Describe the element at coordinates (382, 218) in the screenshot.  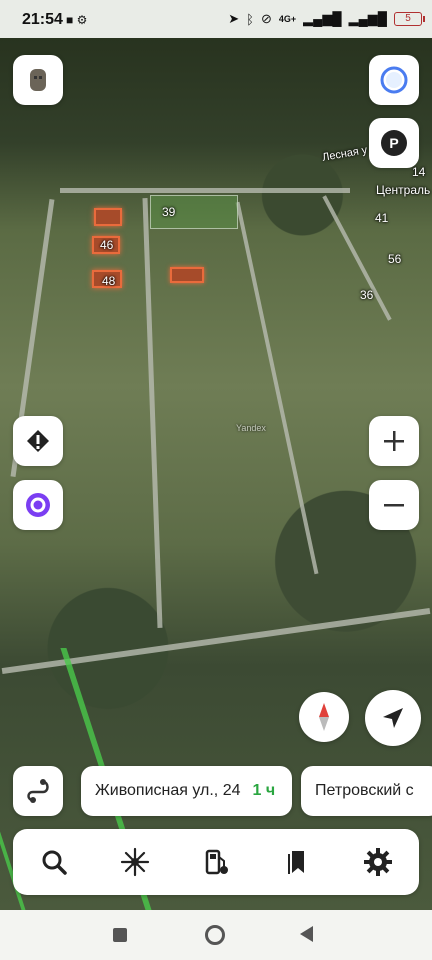
I see `house-number-41: 41` at that location.